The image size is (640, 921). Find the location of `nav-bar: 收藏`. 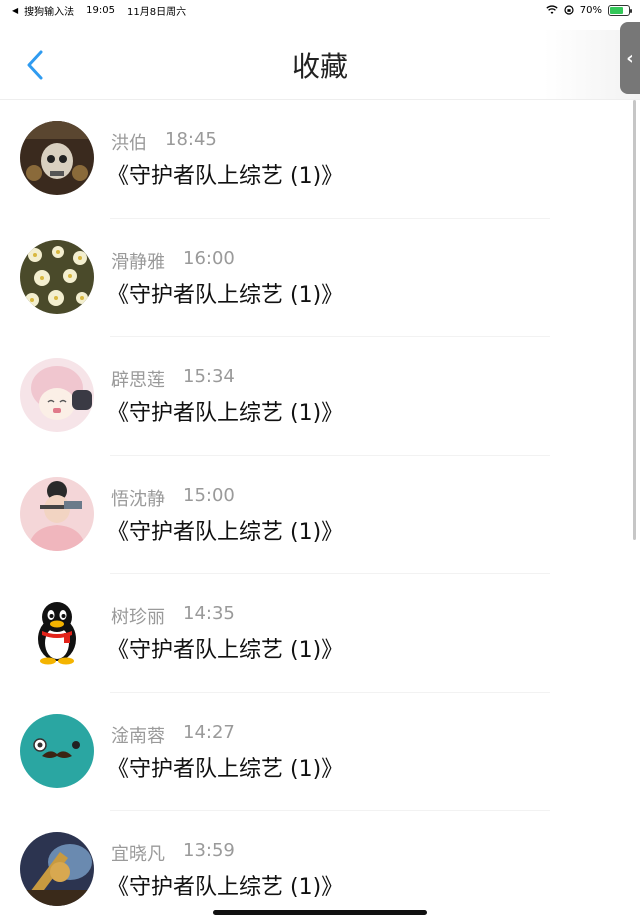

nav-bar: 收藏 is located at coordinates (320, 65).